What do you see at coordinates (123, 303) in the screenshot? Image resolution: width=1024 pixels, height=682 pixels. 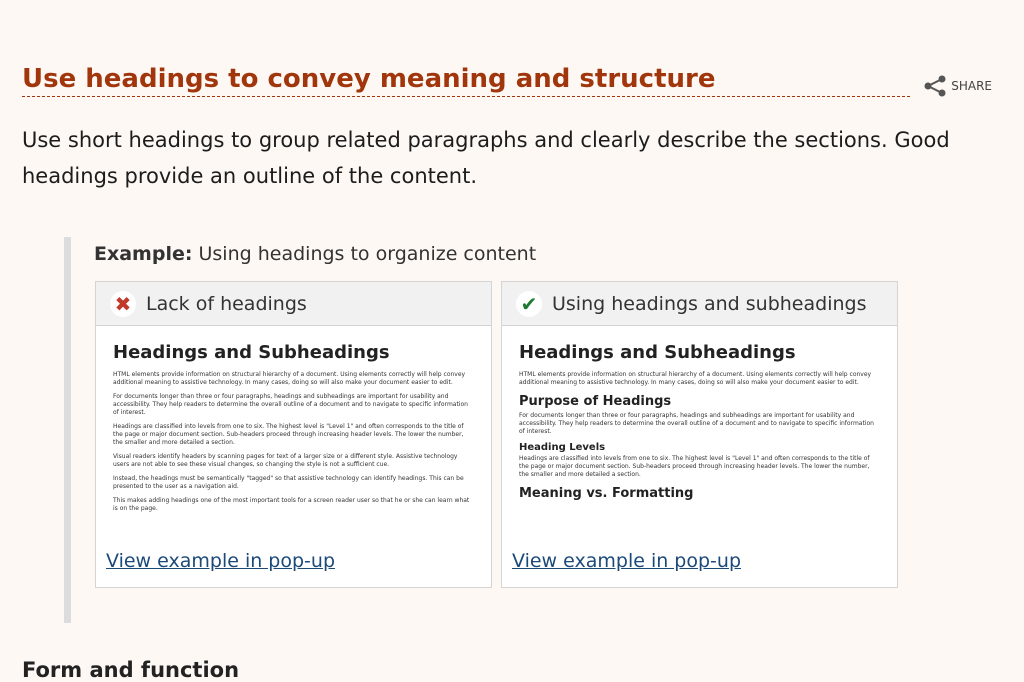 I see `cross-icon: ✖` at bounding box center [123, 303].